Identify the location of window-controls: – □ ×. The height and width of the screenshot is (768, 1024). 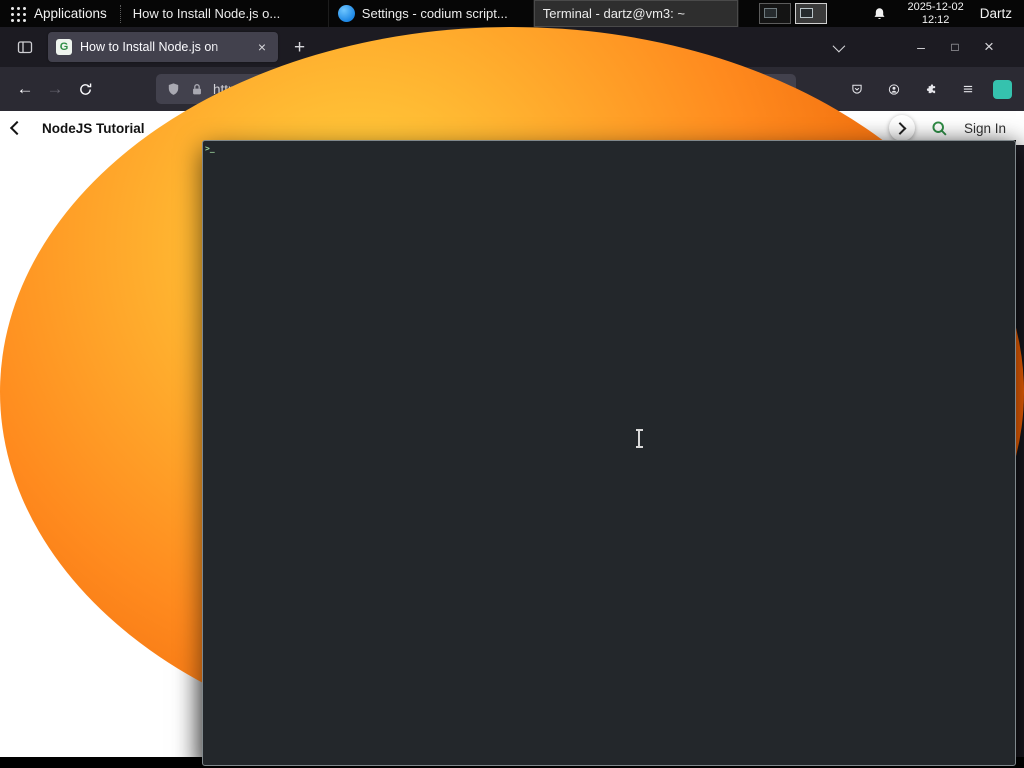
(924, 47).